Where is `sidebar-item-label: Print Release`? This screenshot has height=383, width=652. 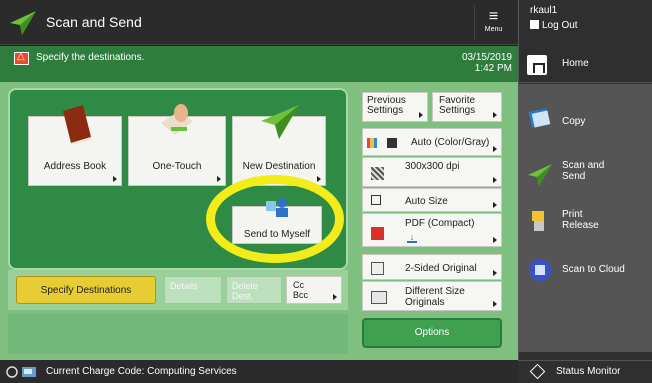
sidebar-item-label: Print Release is located at coordinates (580, 220).